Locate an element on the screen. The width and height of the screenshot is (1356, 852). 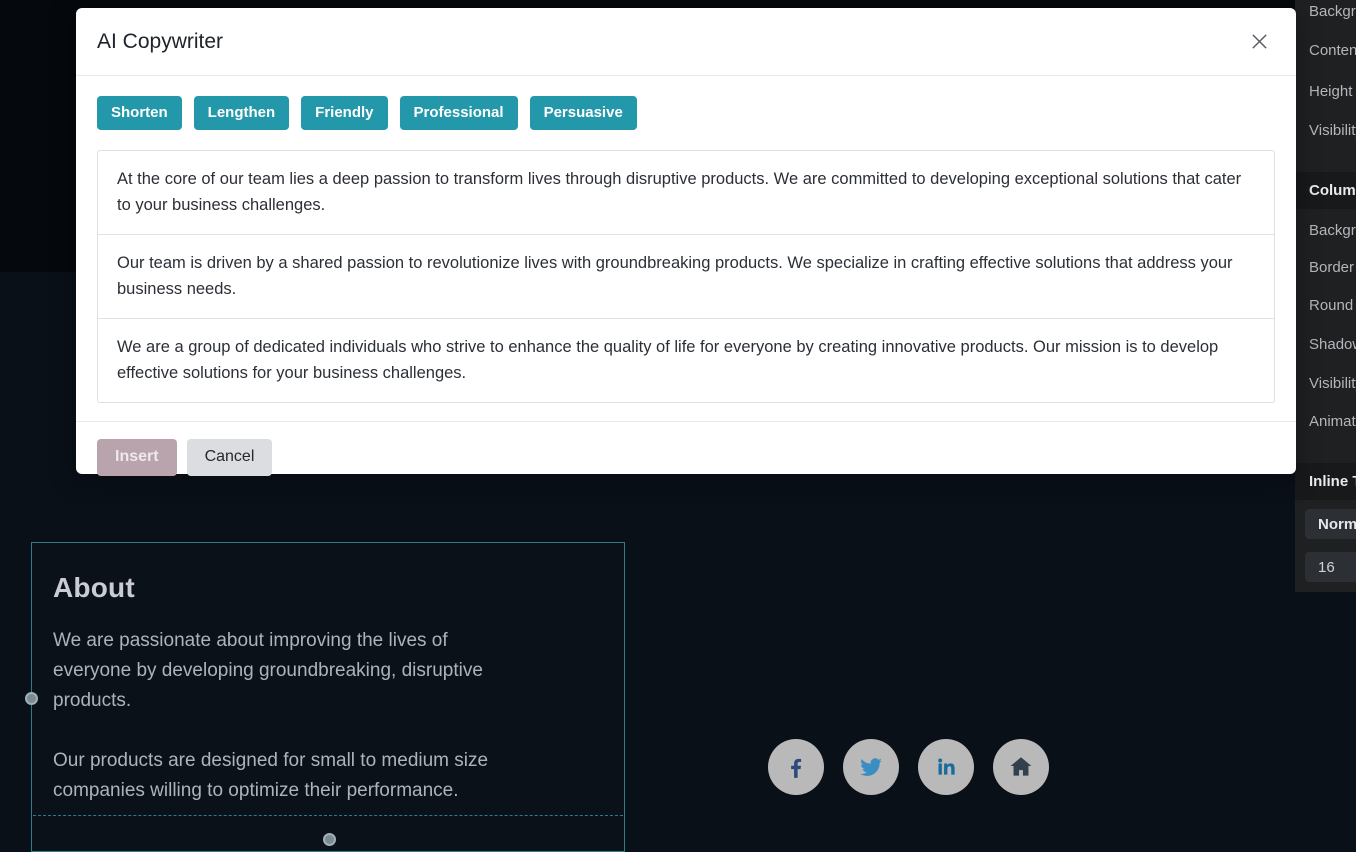
social-links is located at coordinates (908, 767).